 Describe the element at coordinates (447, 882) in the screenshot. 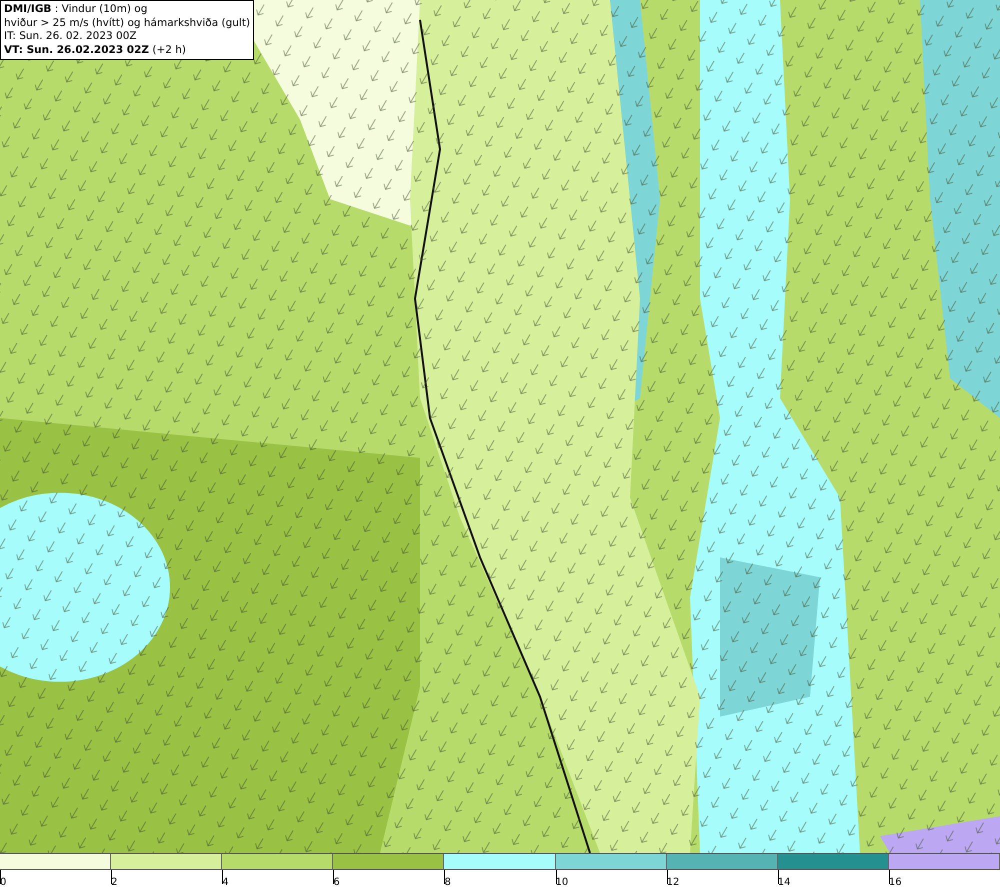

I see `scale-tick-label: 8` at that location.